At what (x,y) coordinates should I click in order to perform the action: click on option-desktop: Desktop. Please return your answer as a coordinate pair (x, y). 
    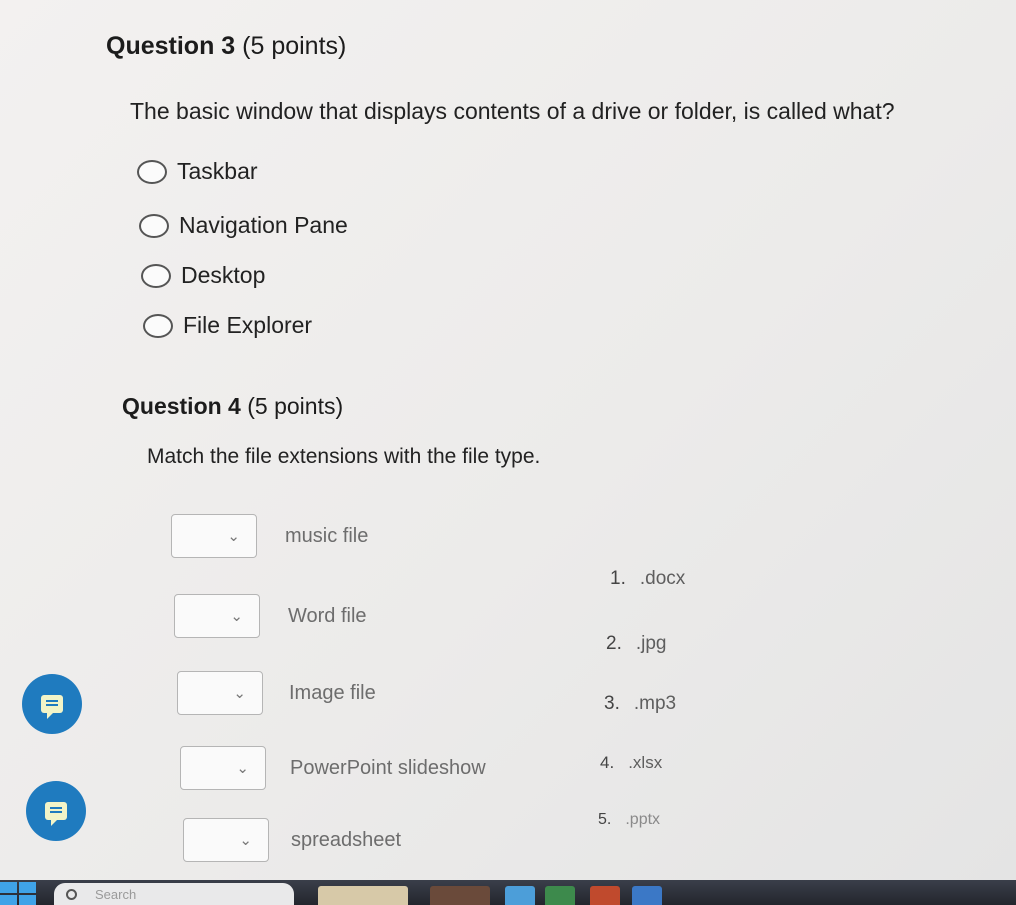
    Looking at the image, I should click on (203, 275).